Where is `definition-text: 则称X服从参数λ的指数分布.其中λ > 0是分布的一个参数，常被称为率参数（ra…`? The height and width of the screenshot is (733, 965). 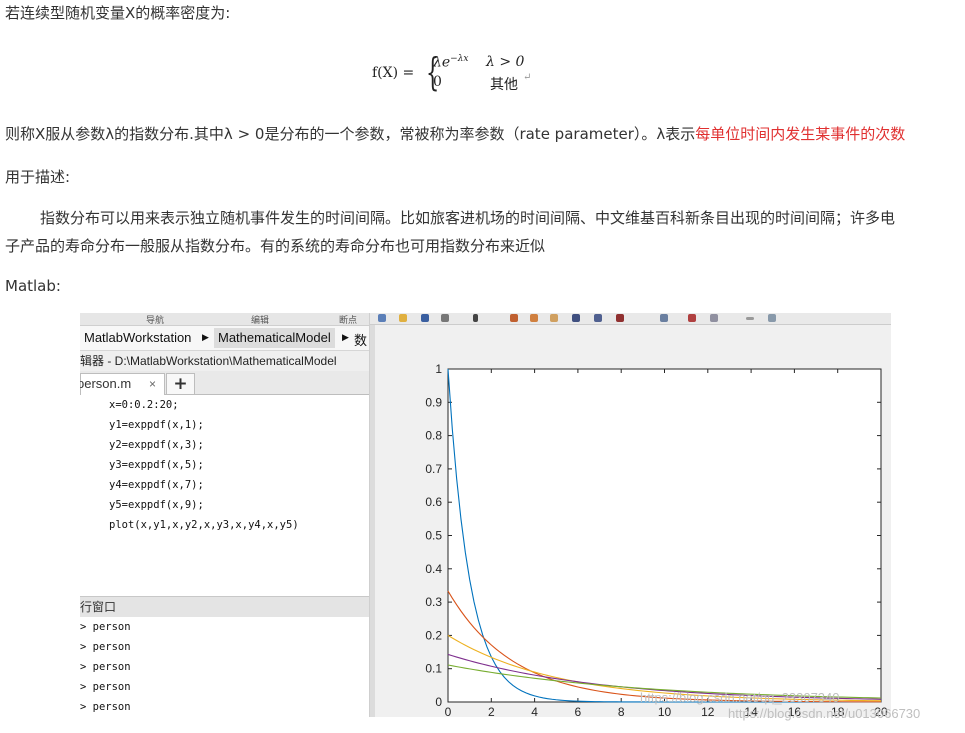 definition-text: 则称X服从参数λ的指数分布.其中λ > 0是分布的一个参数，常被称为率参数（ra… is located at coordinates (455, 134).